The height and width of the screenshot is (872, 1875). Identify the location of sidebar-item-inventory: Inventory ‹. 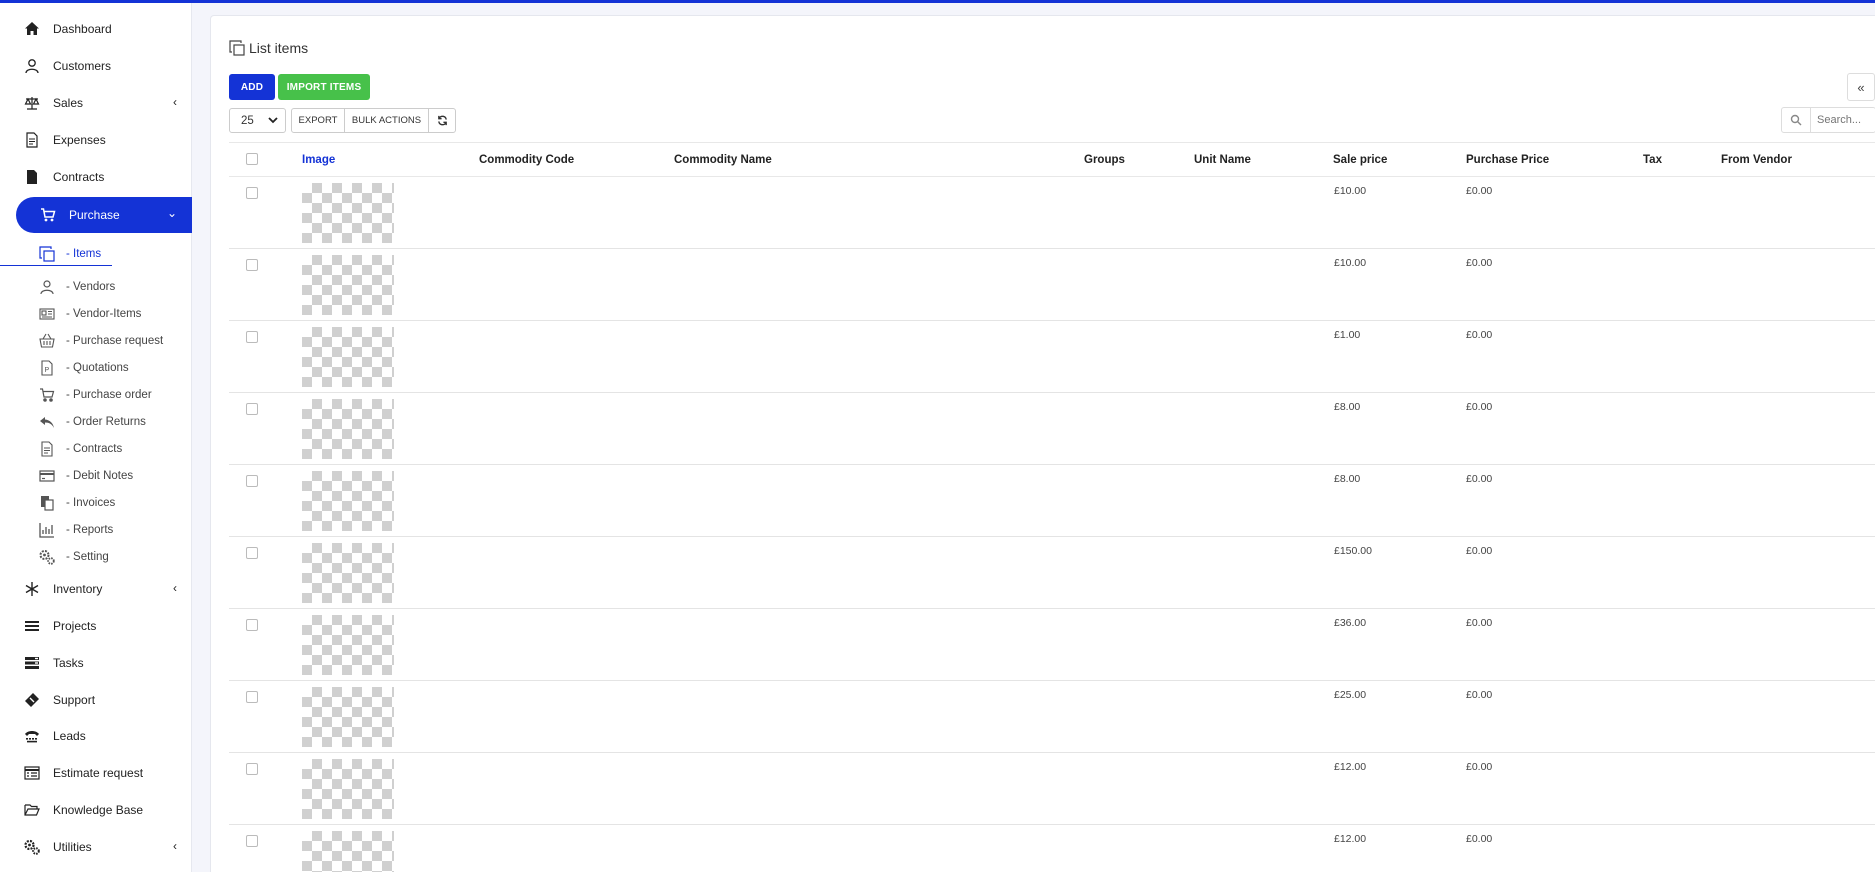
(96, 589).